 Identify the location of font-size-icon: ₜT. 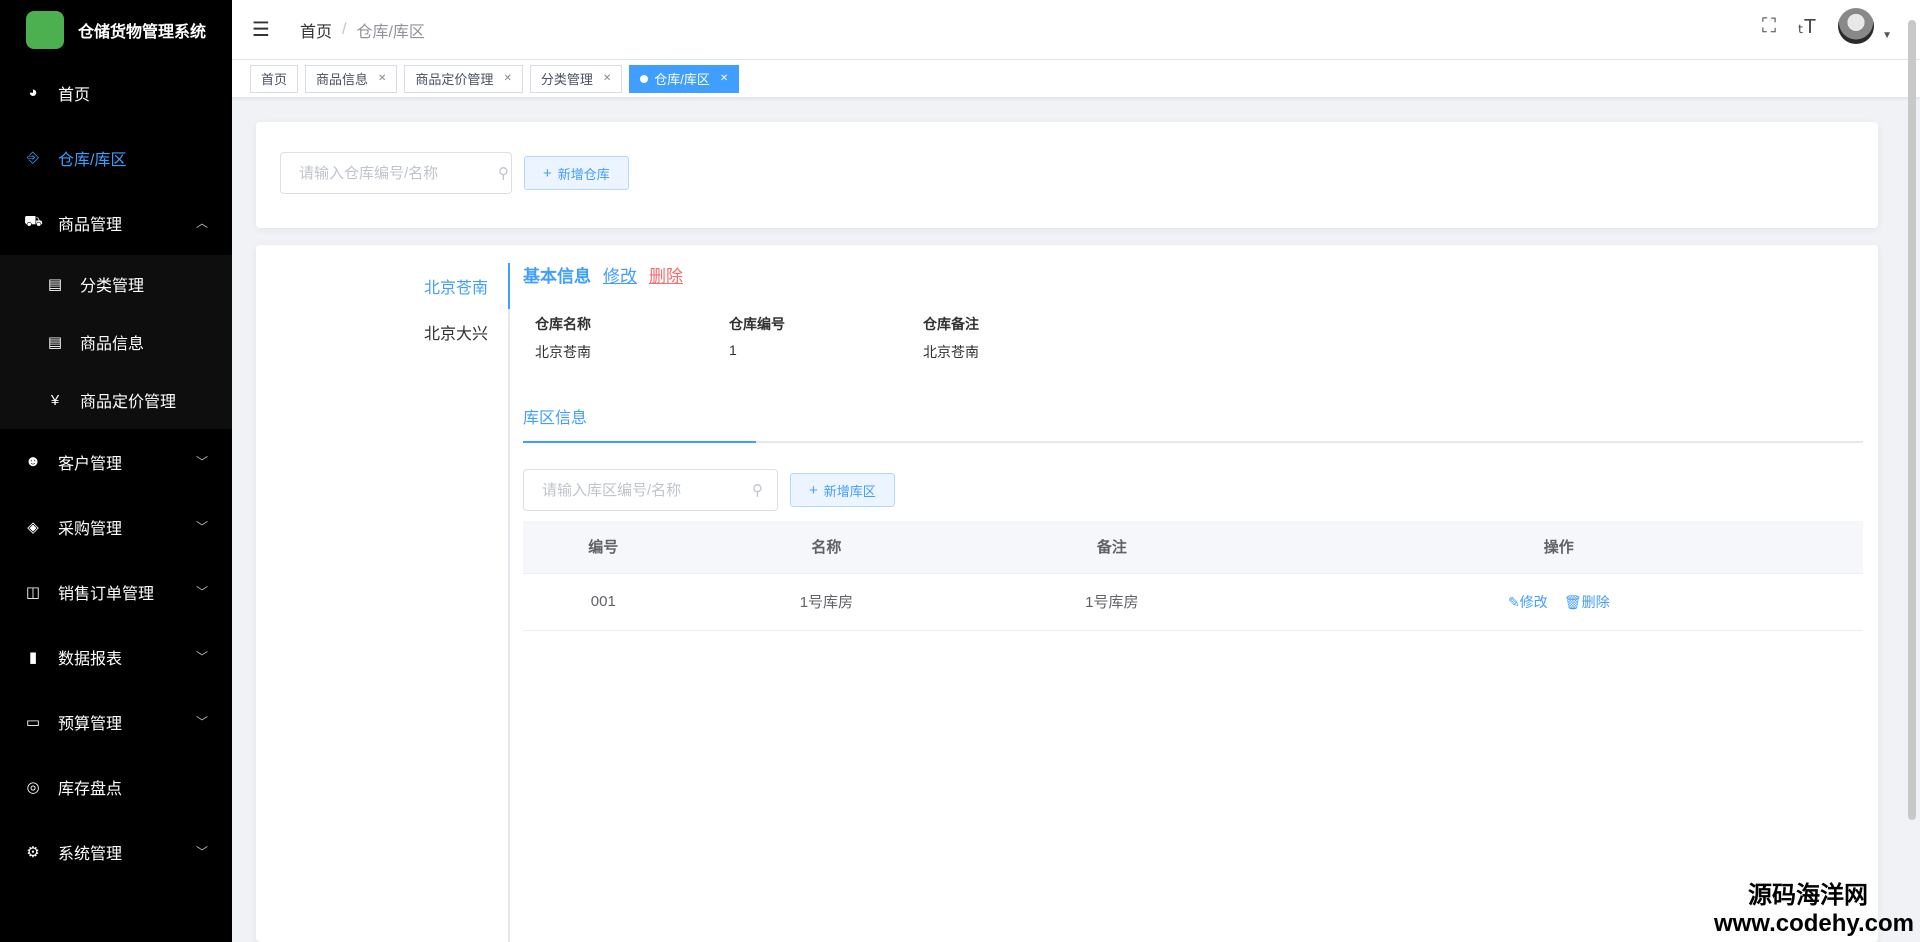
(1807, 26).